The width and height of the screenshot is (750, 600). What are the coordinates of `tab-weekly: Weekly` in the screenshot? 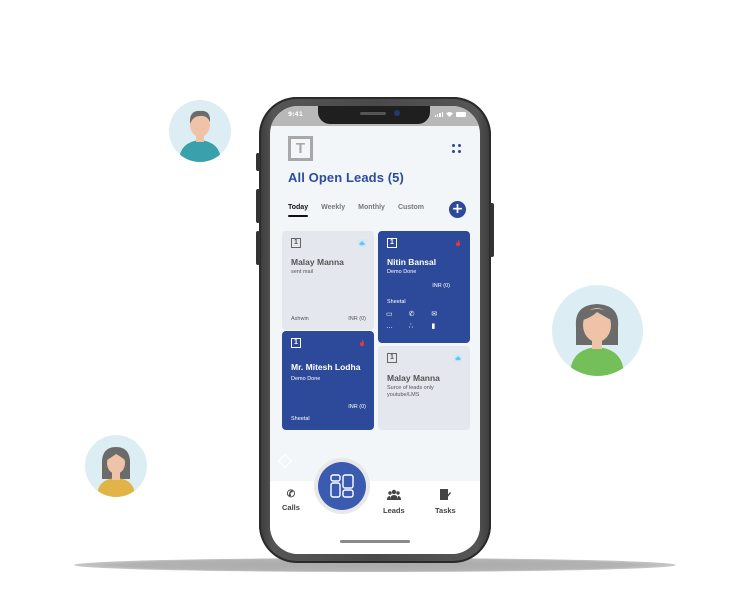 It's located at (333, 207).